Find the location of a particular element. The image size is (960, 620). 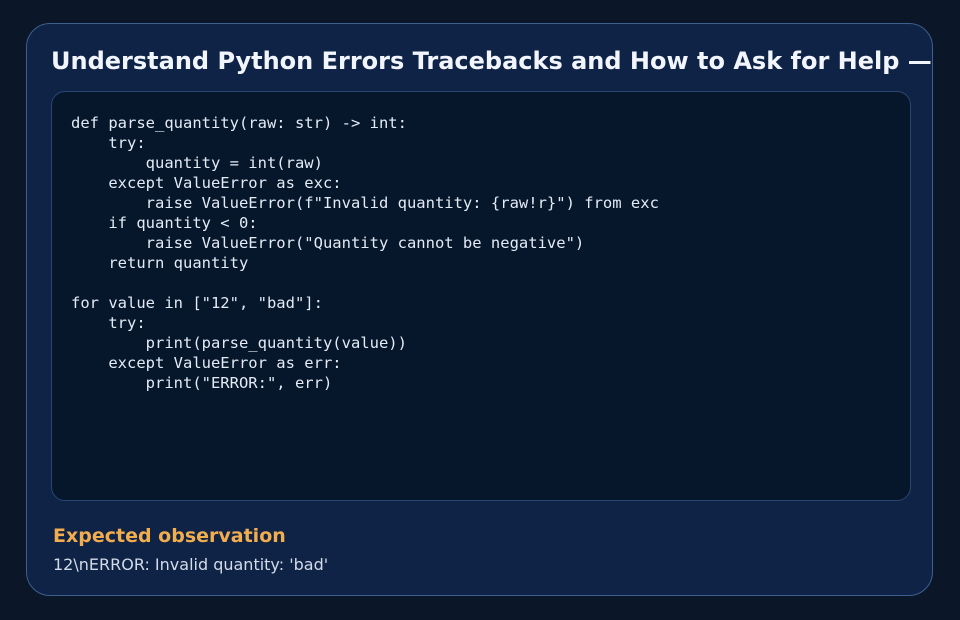

code-line: except ValueError as err: is located at coordinates (206, 363).